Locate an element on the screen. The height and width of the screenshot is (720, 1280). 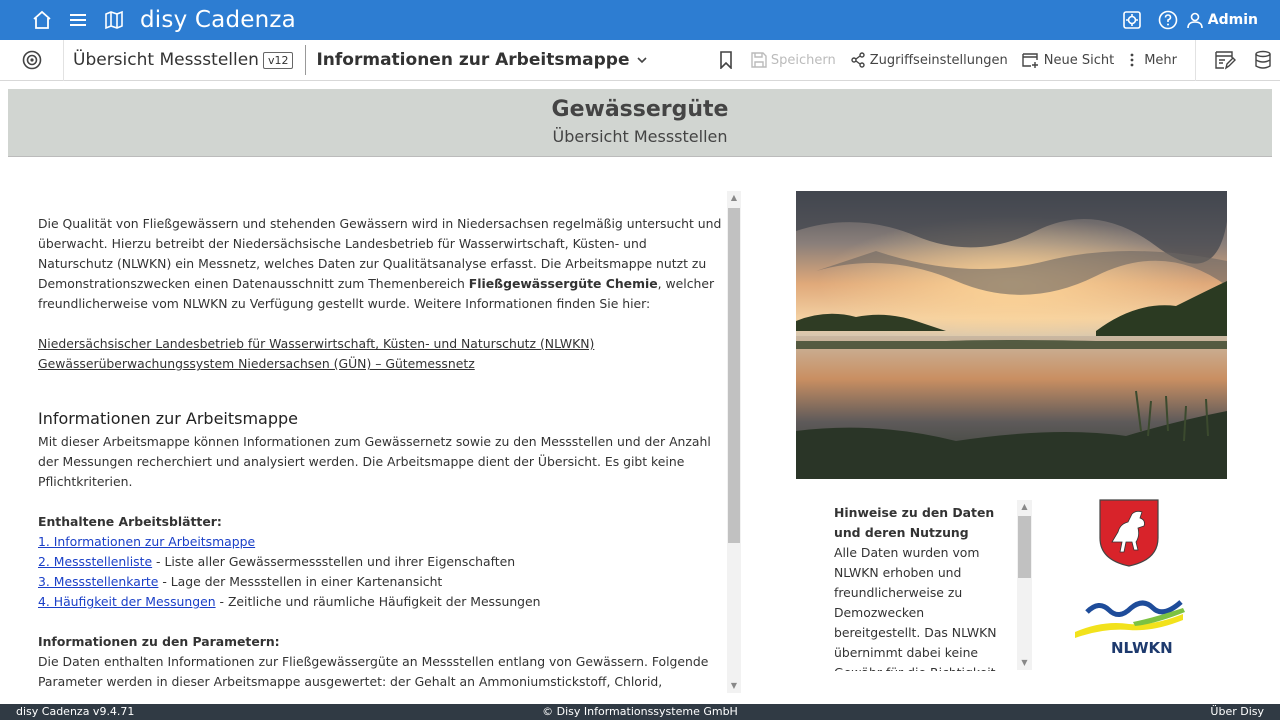
access-settings-button: Zugriffseinstellungen is located at coordinates (929, 60).